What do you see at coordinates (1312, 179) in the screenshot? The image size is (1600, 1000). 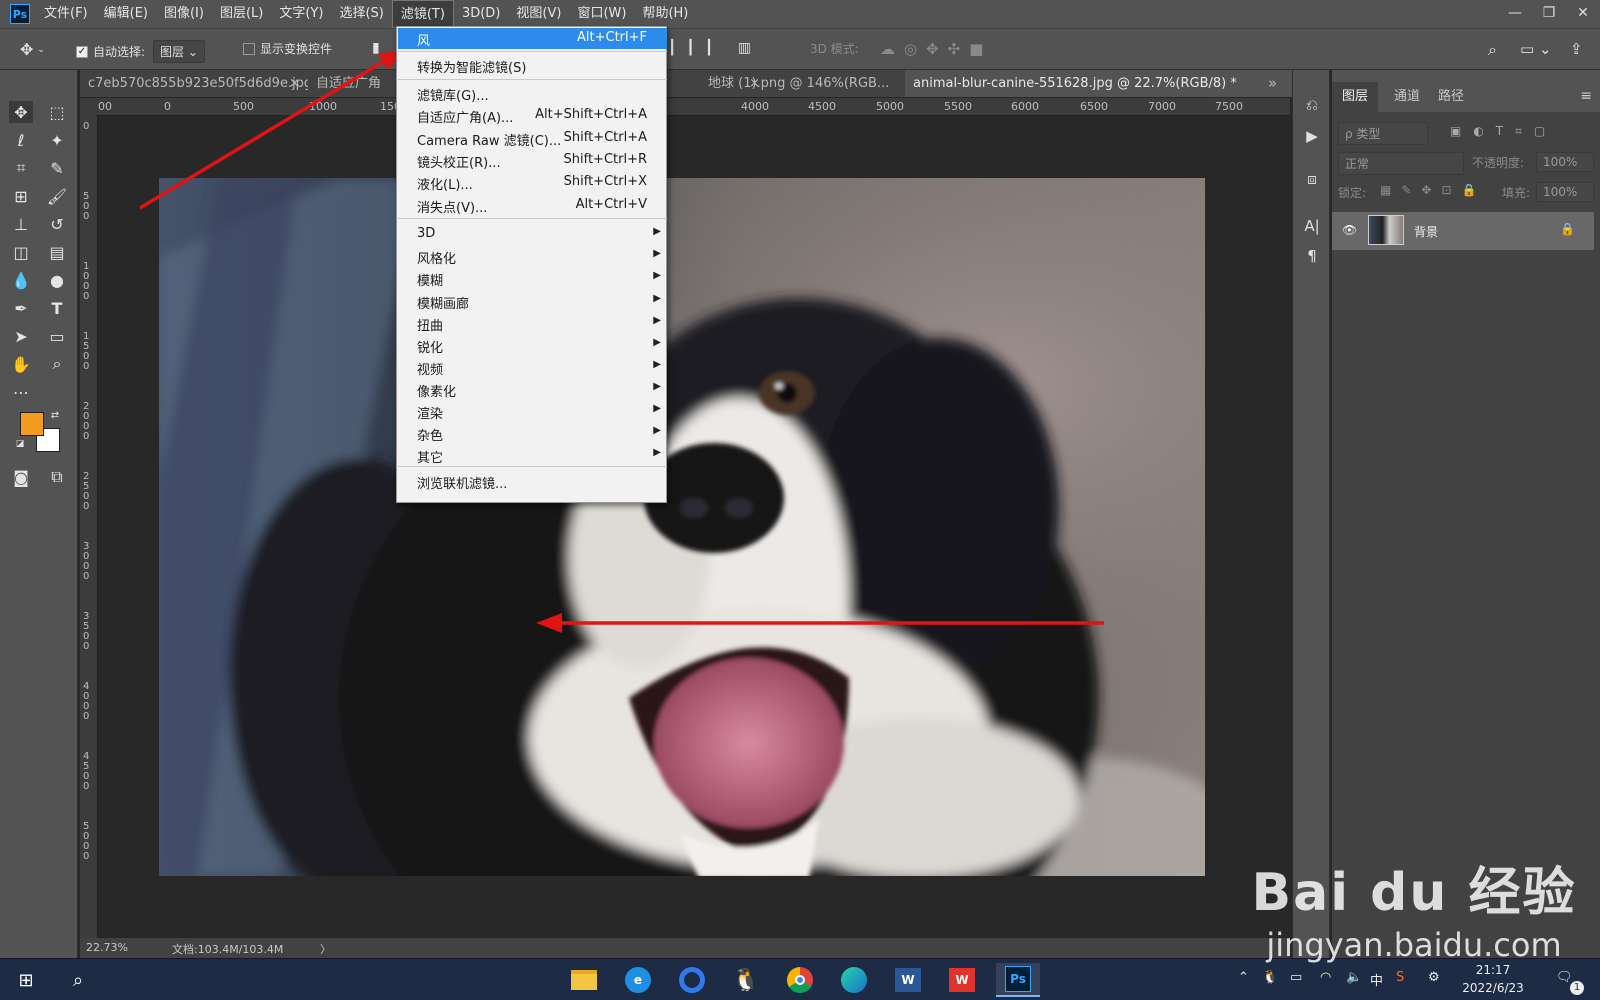 I see `3d-panel-icon: ⧈` at bounding box center [1312, 179].